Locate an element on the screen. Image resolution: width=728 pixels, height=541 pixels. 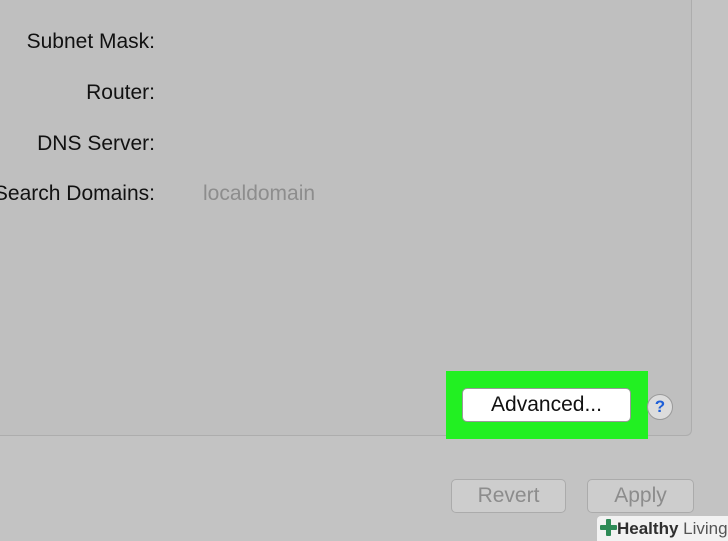
subnet-mask-label: Subnet Mask: is located at coordinates (90, 41).